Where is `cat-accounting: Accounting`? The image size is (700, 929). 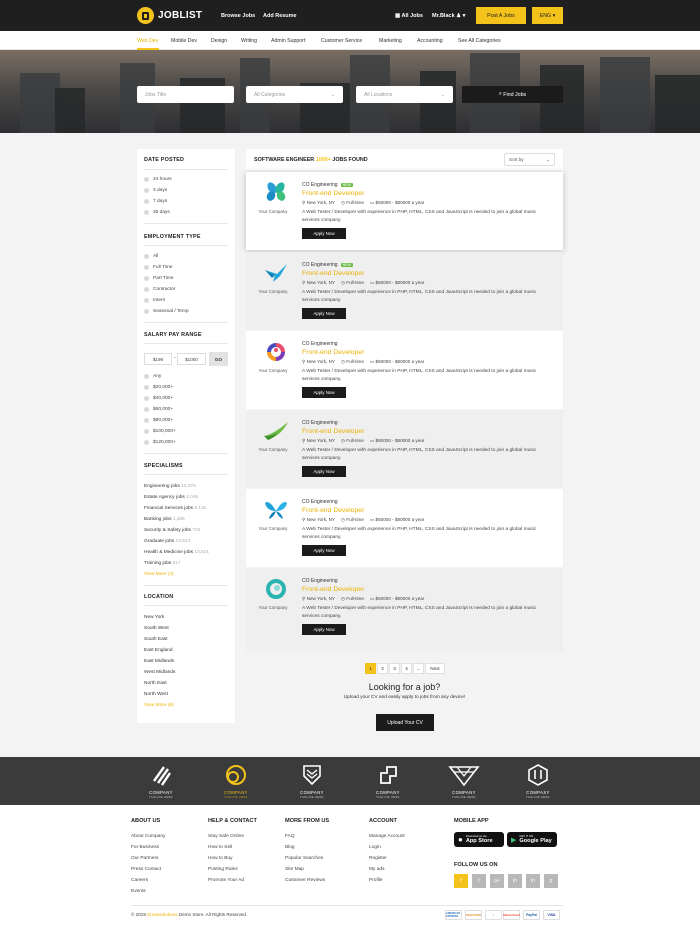
cat-accounting: Accounting is located at coordinates (430, 41).